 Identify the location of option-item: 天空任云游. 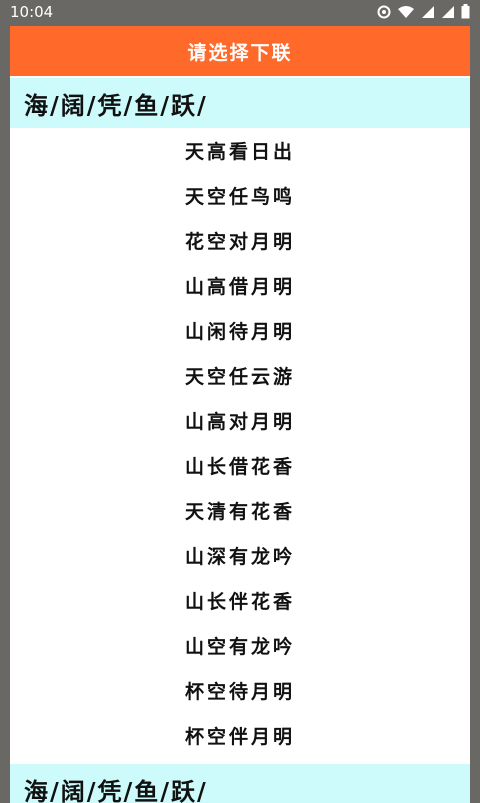
(240, 375).